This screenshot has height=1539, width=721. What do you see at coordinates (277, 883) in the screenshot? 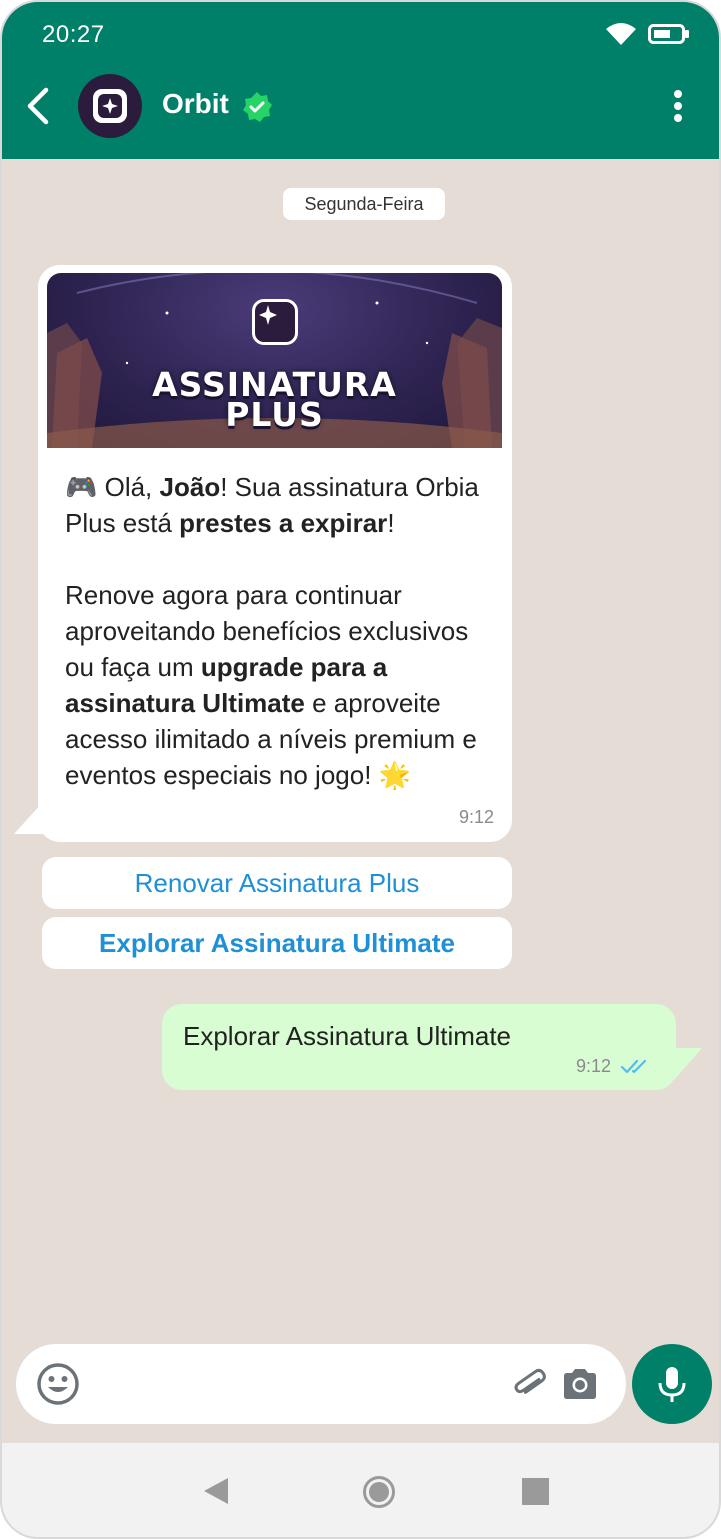
I see `renew-plus-button: Renovar Assinatura Plus` at bounding box center [277, 883].